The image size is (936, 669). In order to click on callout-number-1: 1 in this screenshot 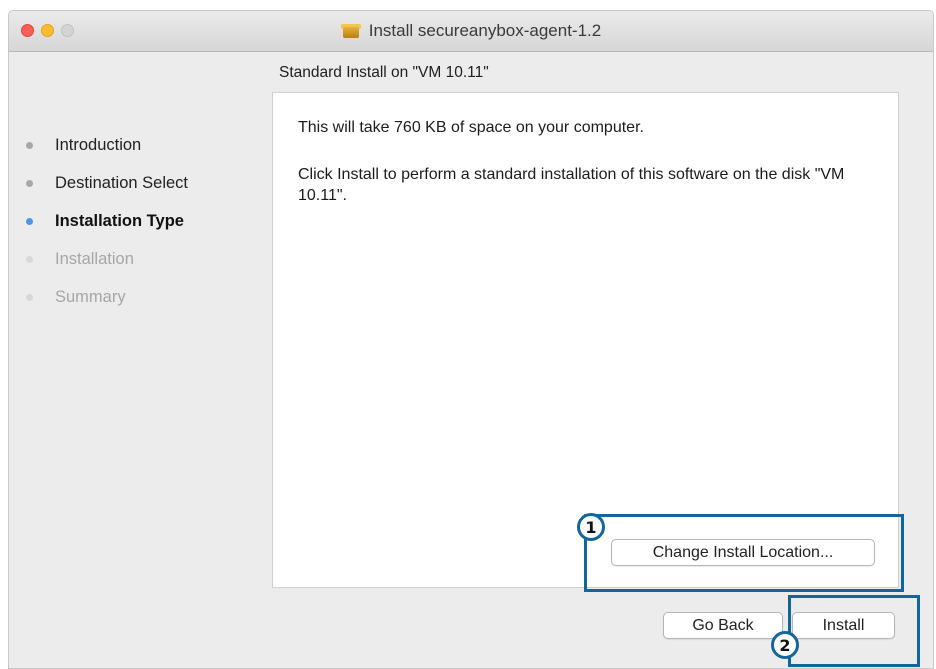, I will do `click(591, 527)`.